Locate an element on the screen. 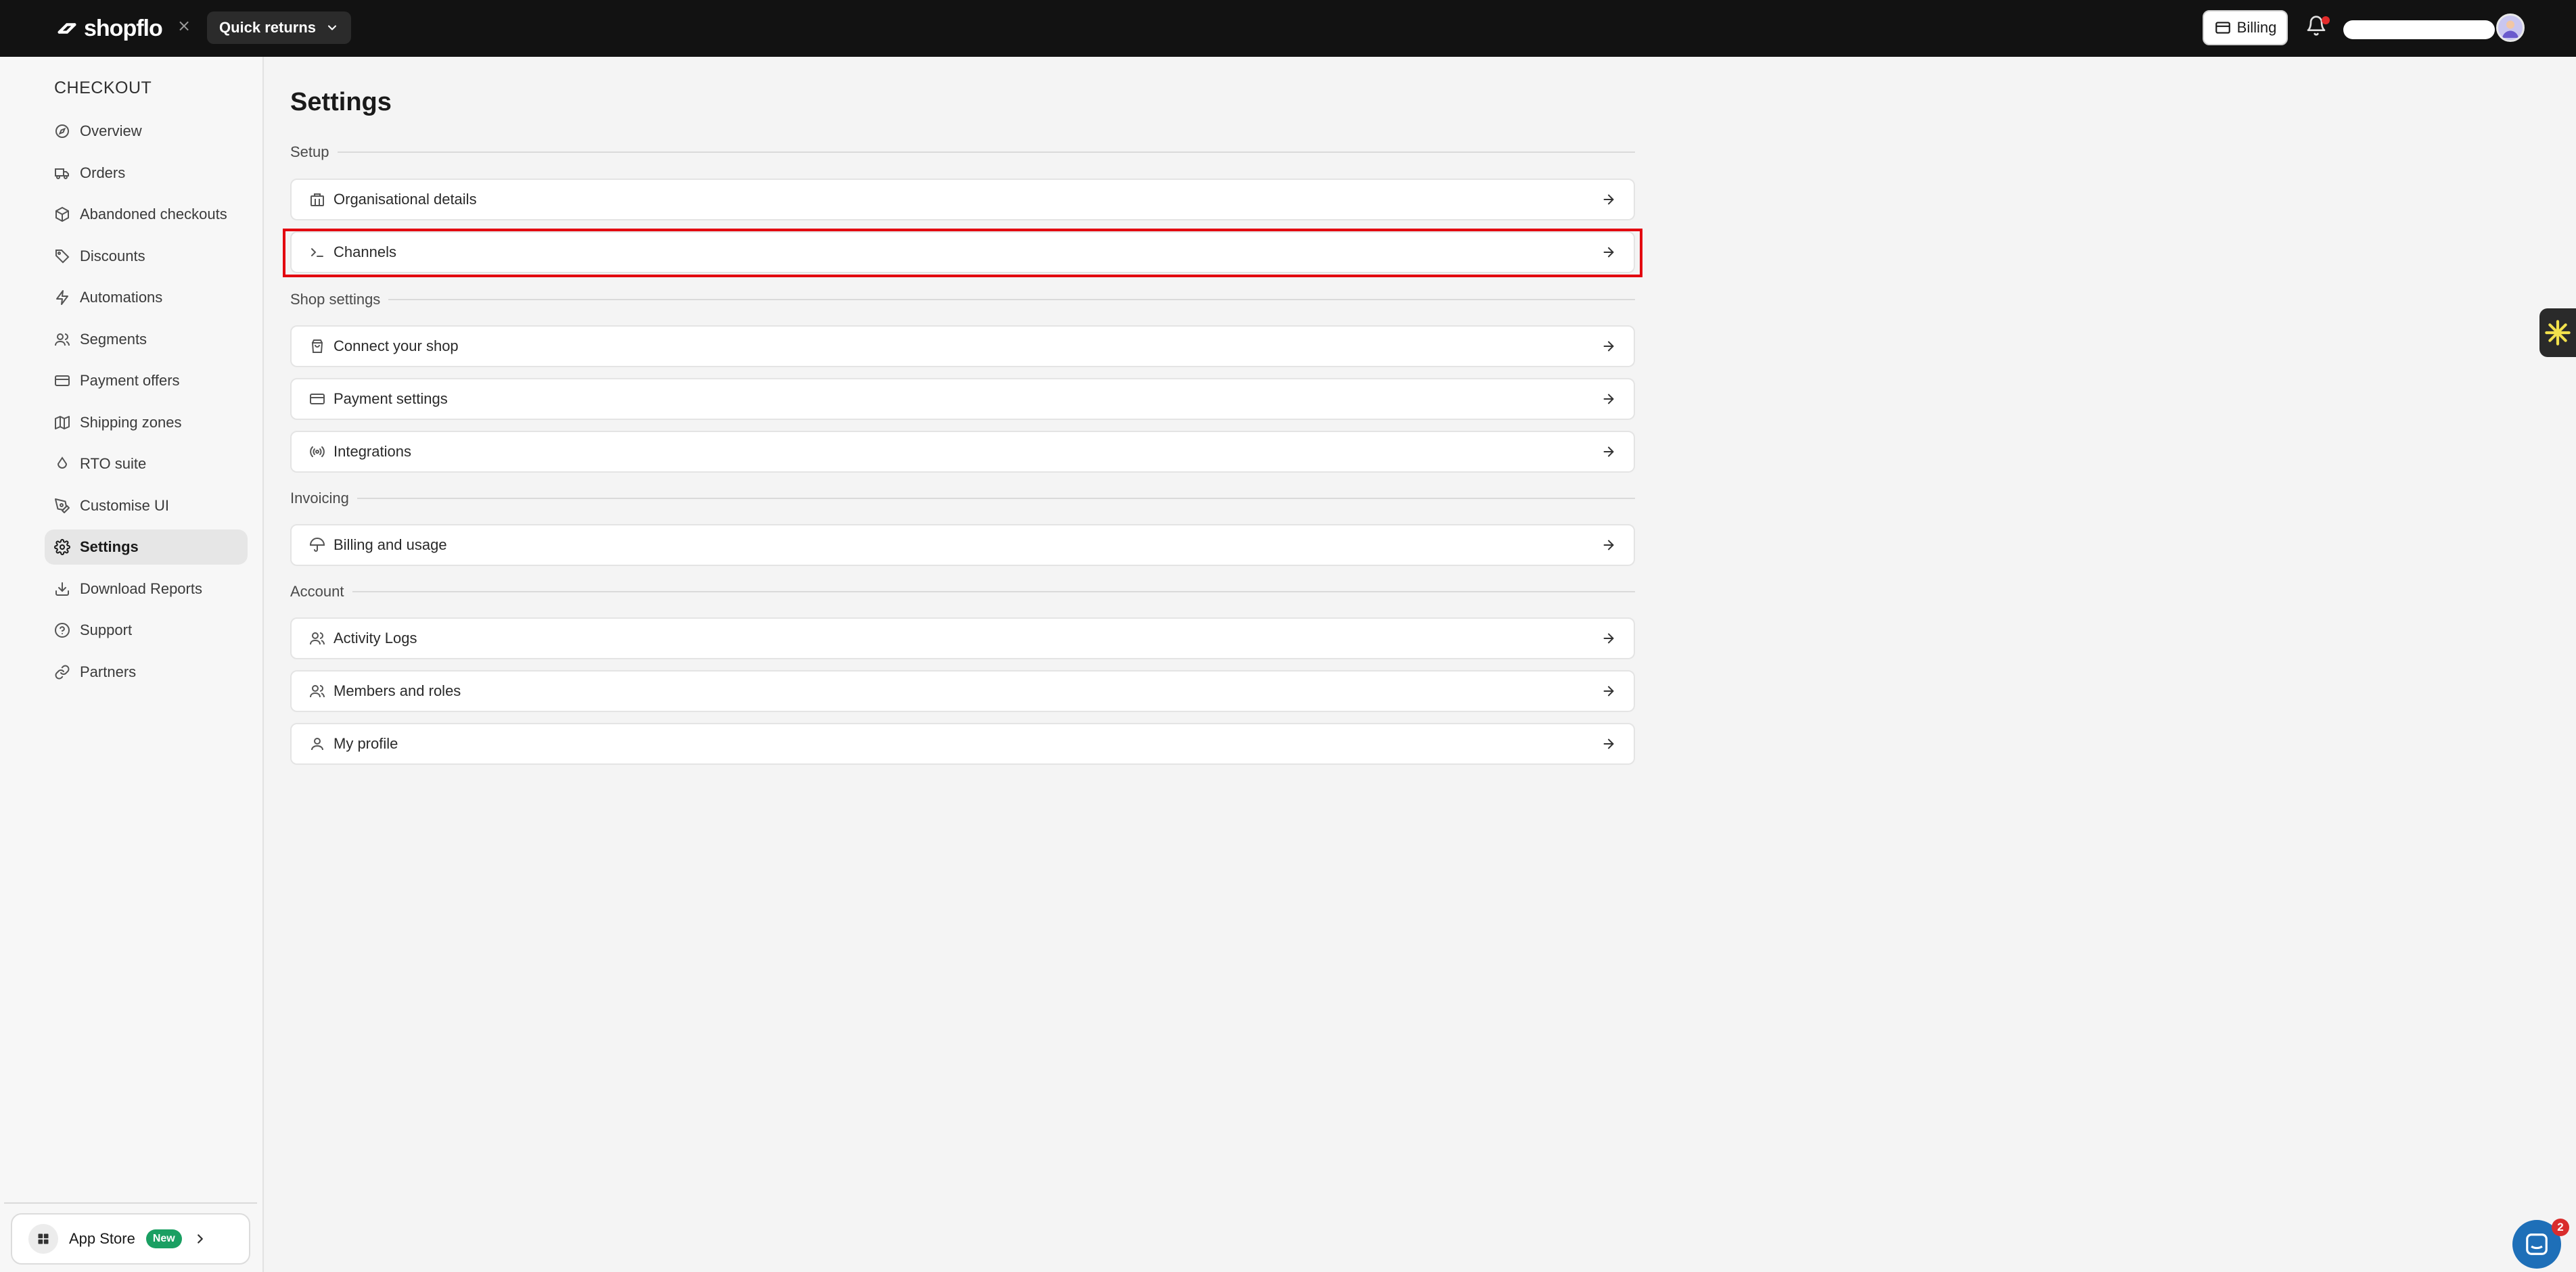 The width and height of the screenshot is (2576, 1272). sidebar-item-label: Support is located at coordinates (107, 629).